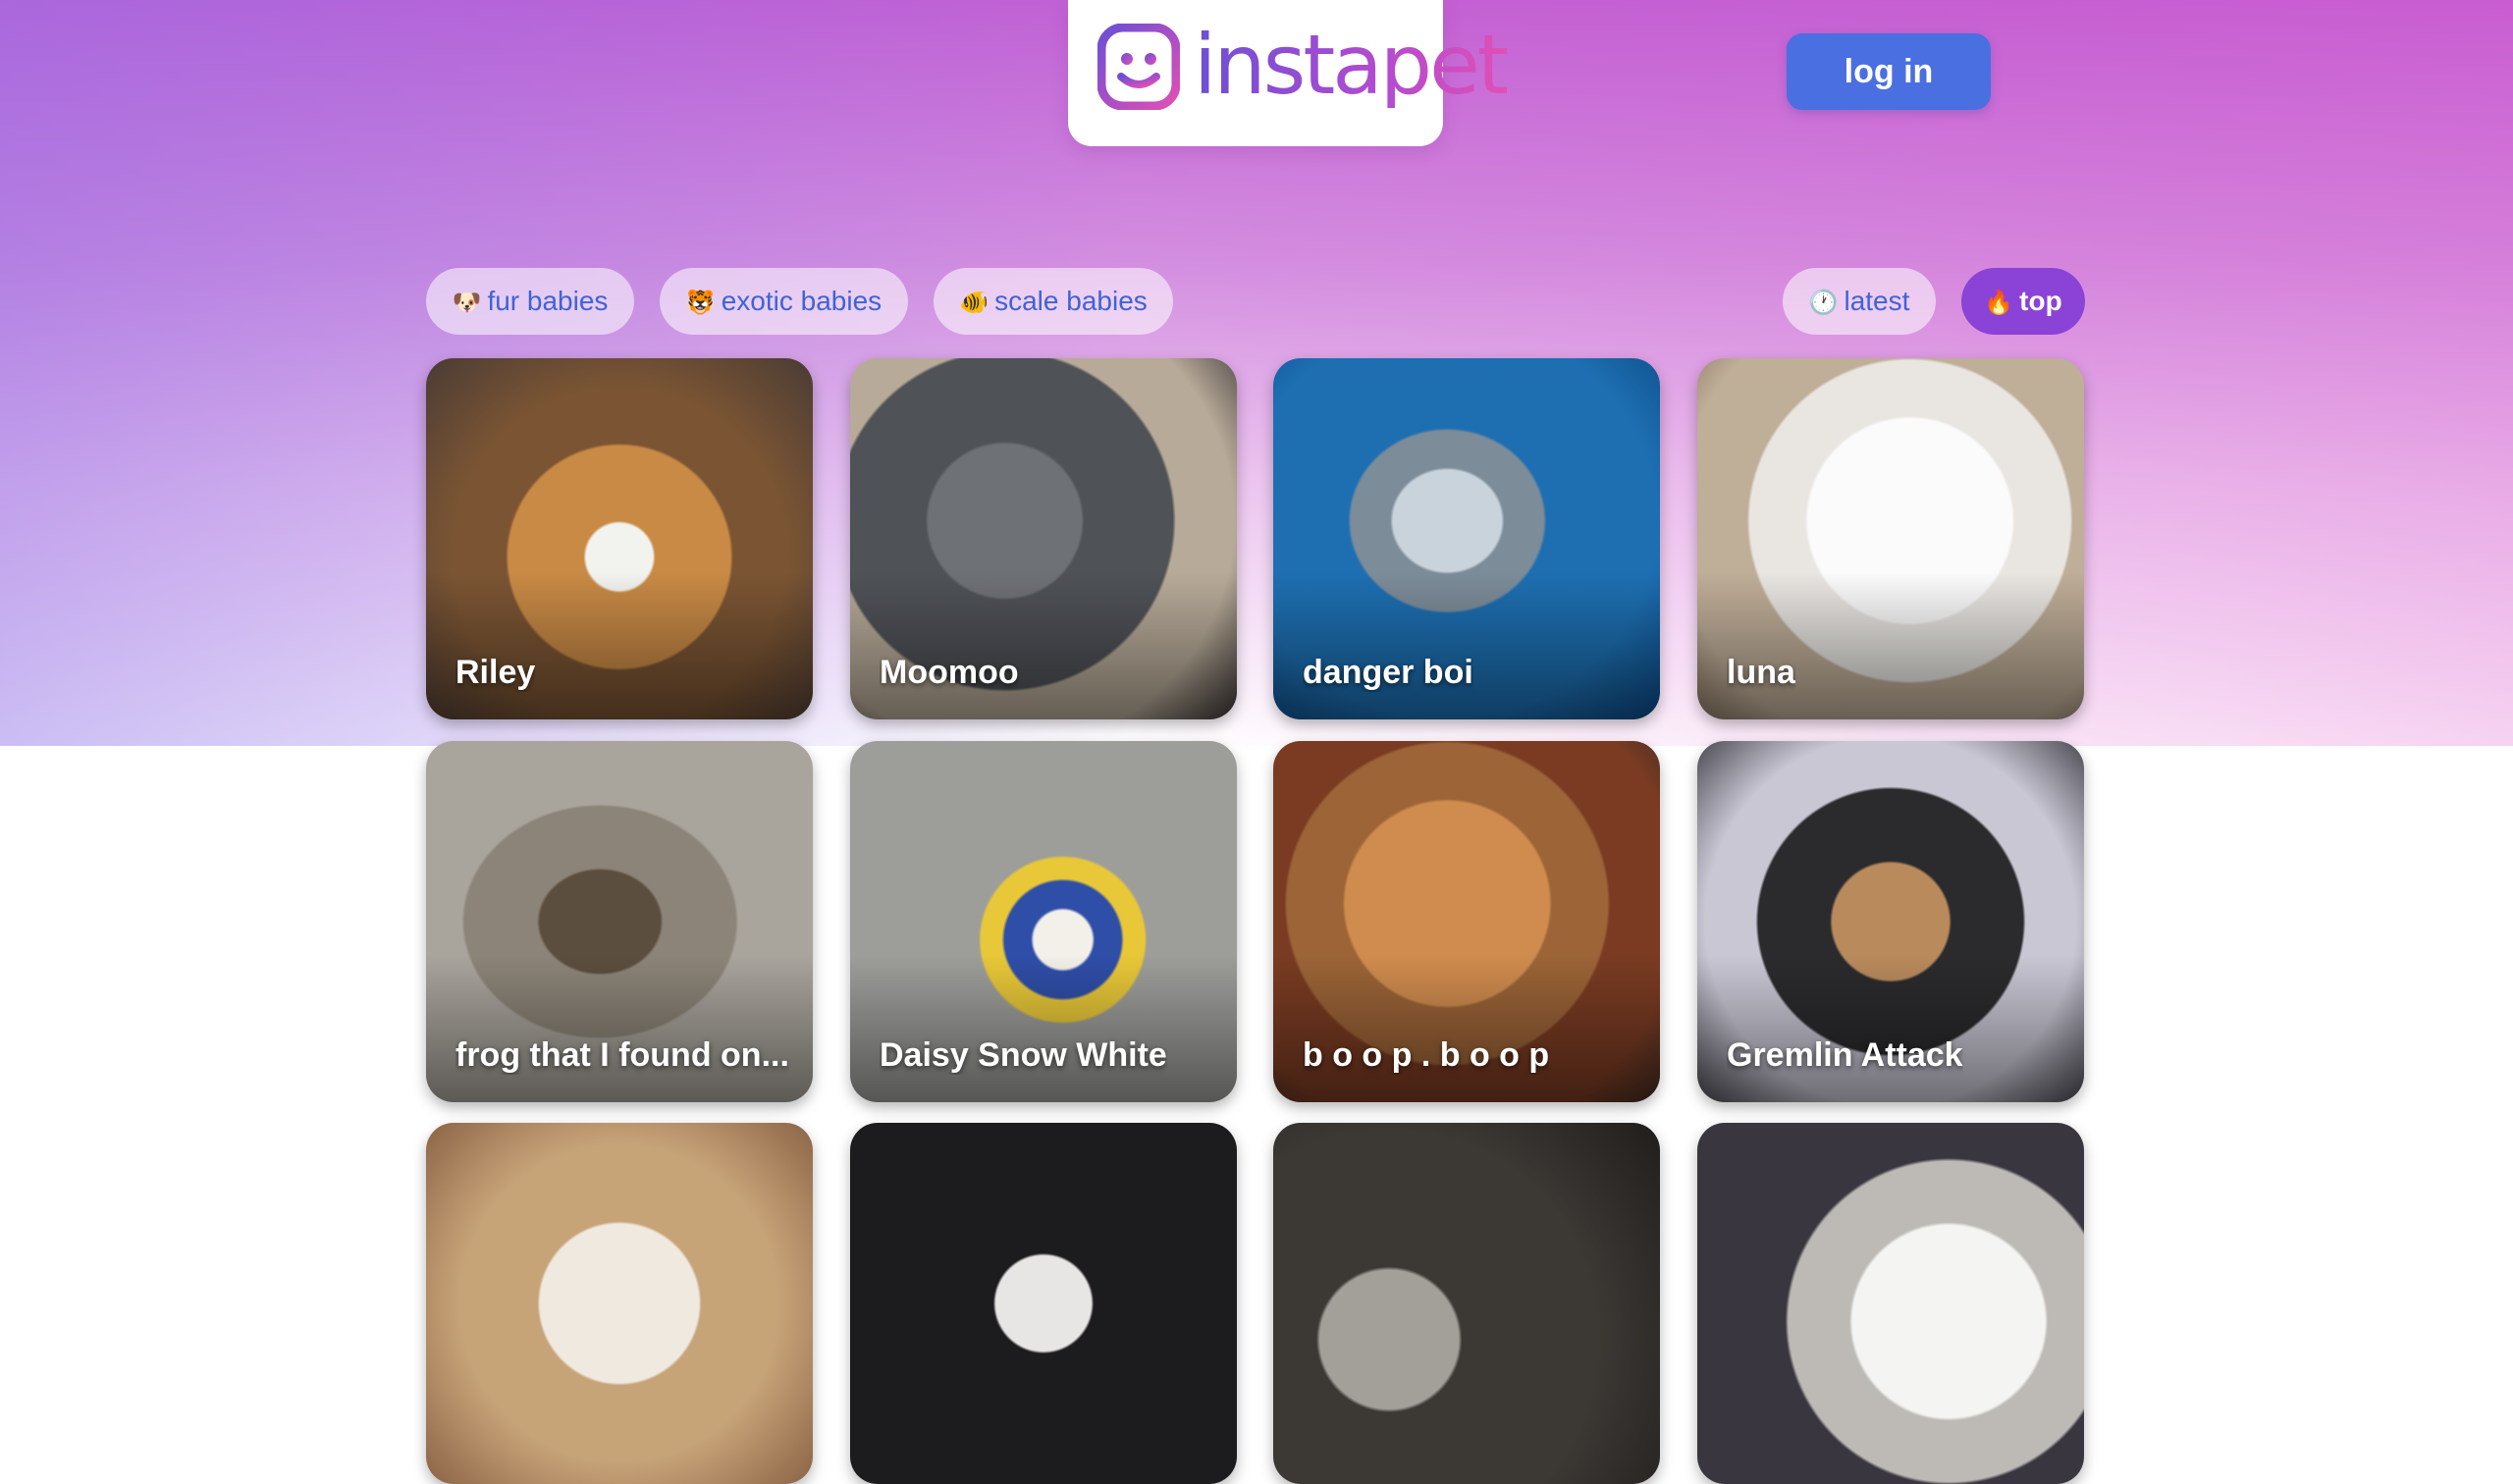 Image resolution: width=2513 pixels, height=1484 pixels. I want to click on pet-card: luna, so click(1891, 538).